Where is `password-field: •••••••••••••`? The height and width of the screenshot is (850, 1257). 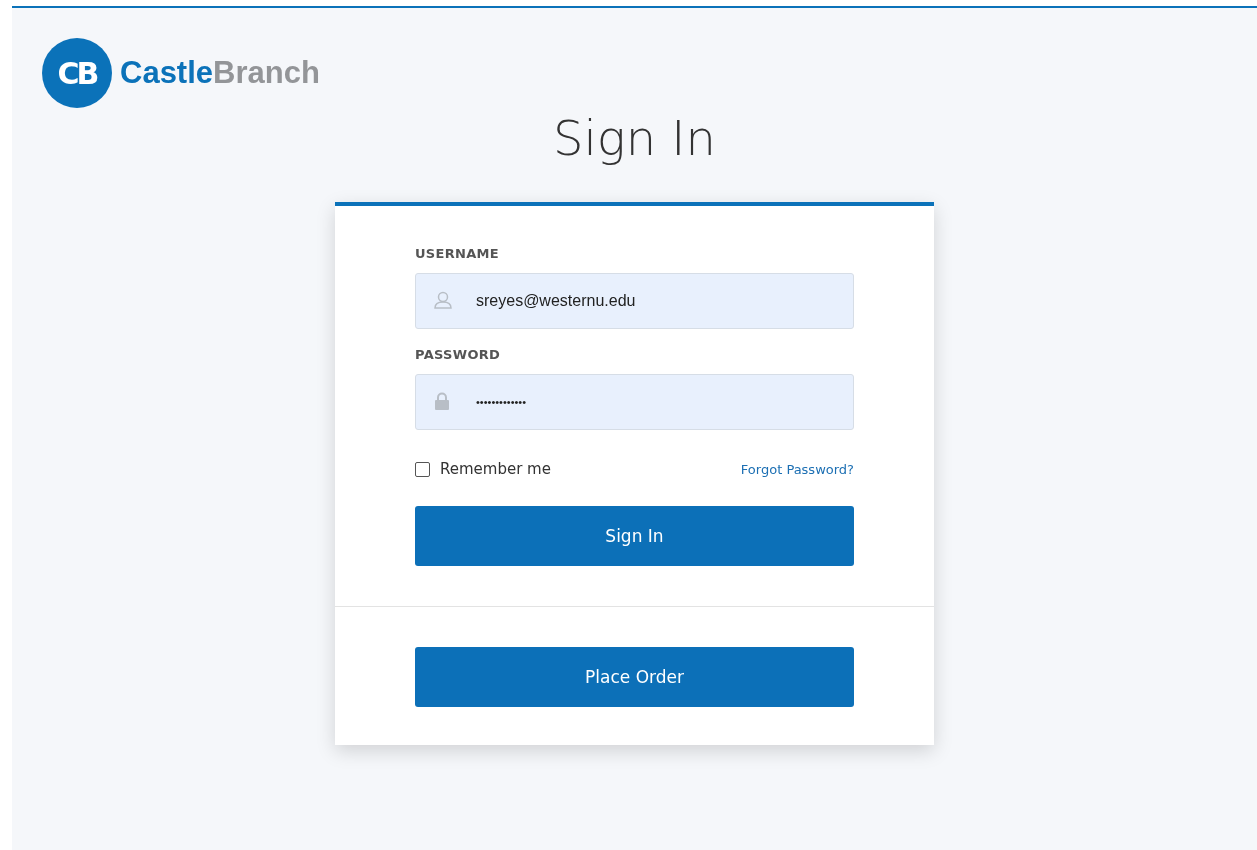
password-field: ••••••••••••• is located at coordinates (634, 402).